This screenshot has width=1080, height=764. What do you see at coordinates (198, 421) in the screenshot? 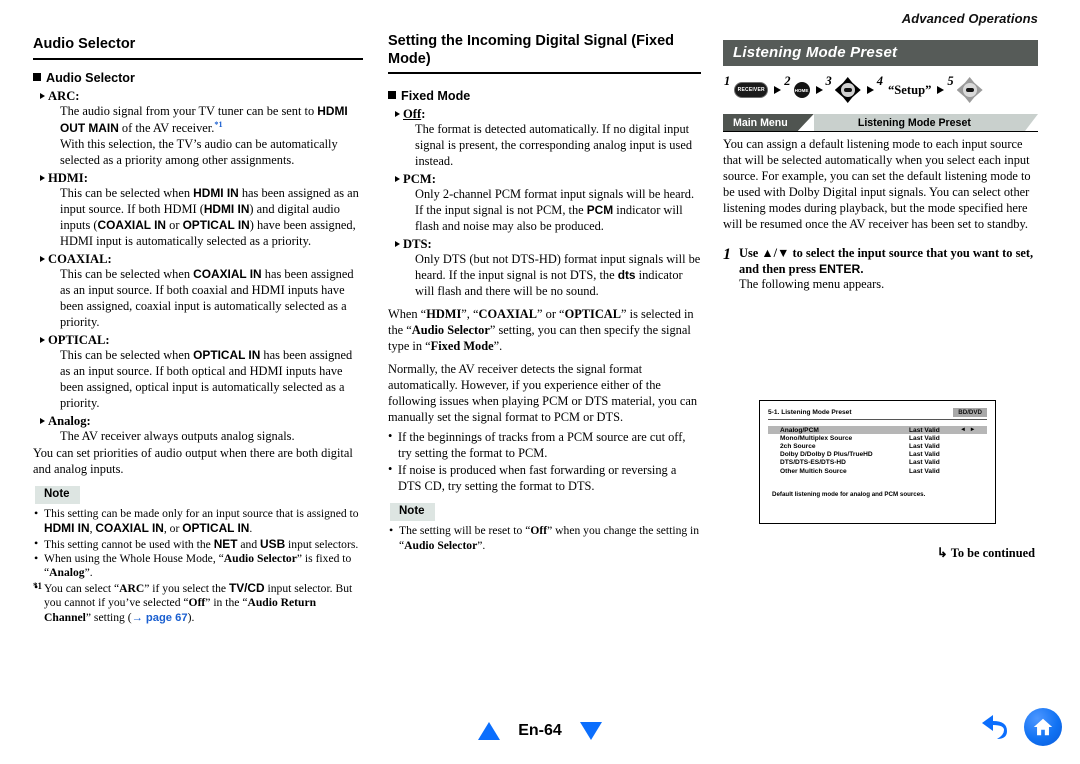
I see `term-analog: Analog:` at bounding box center [198, 421].